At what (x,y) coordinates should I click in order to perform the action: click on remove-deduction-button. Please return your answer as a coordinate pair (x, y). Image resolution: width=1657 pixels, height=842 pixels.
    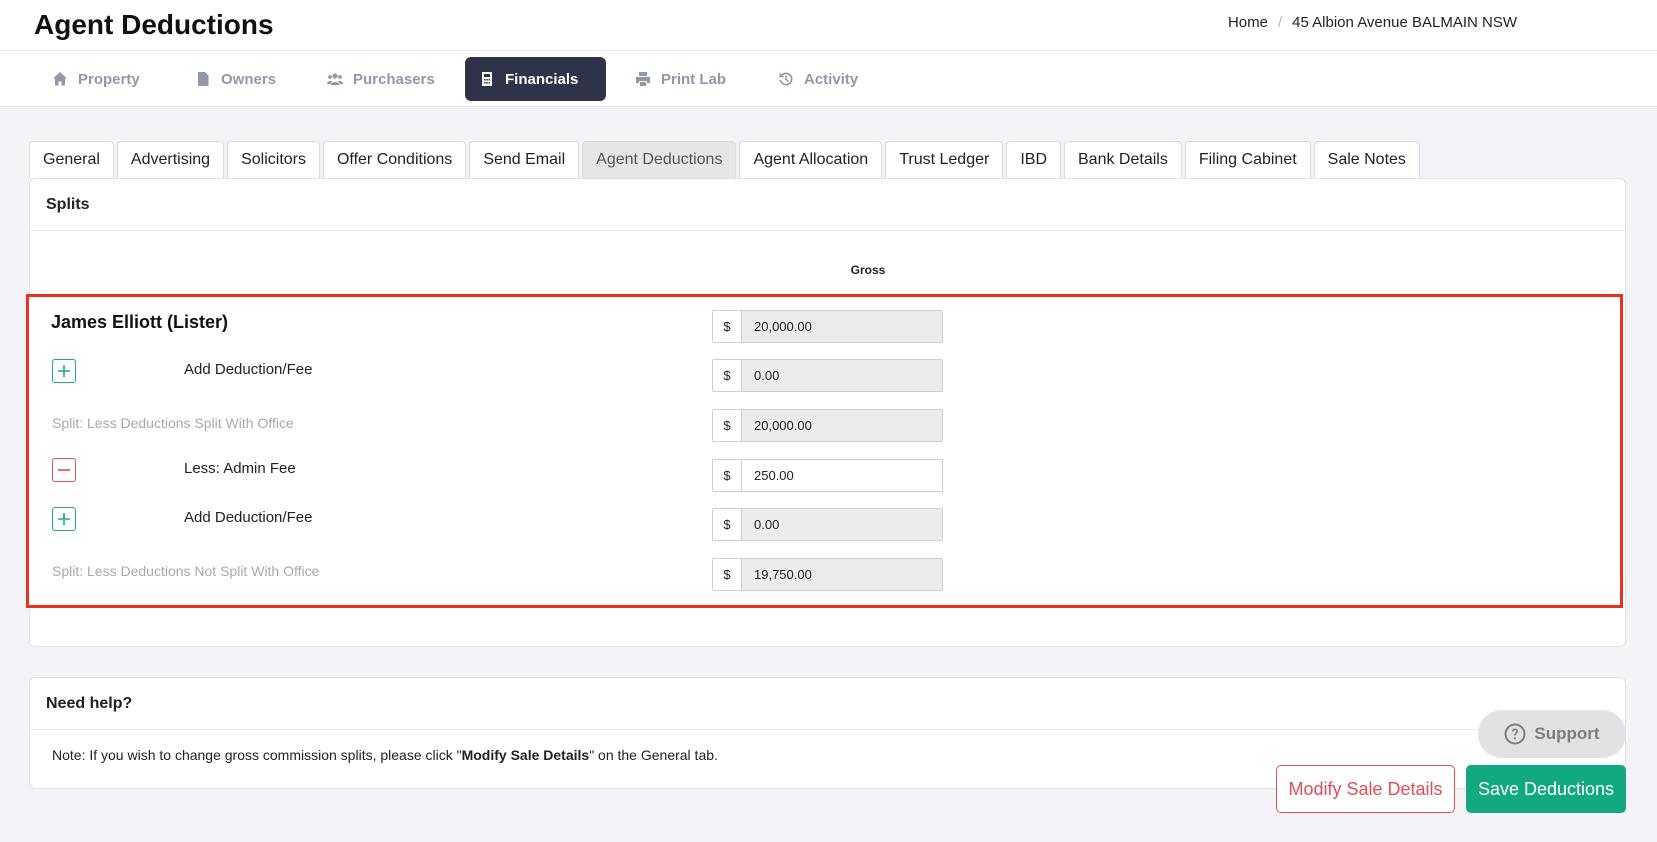
    Looking at the image, I should click on (64, 470).